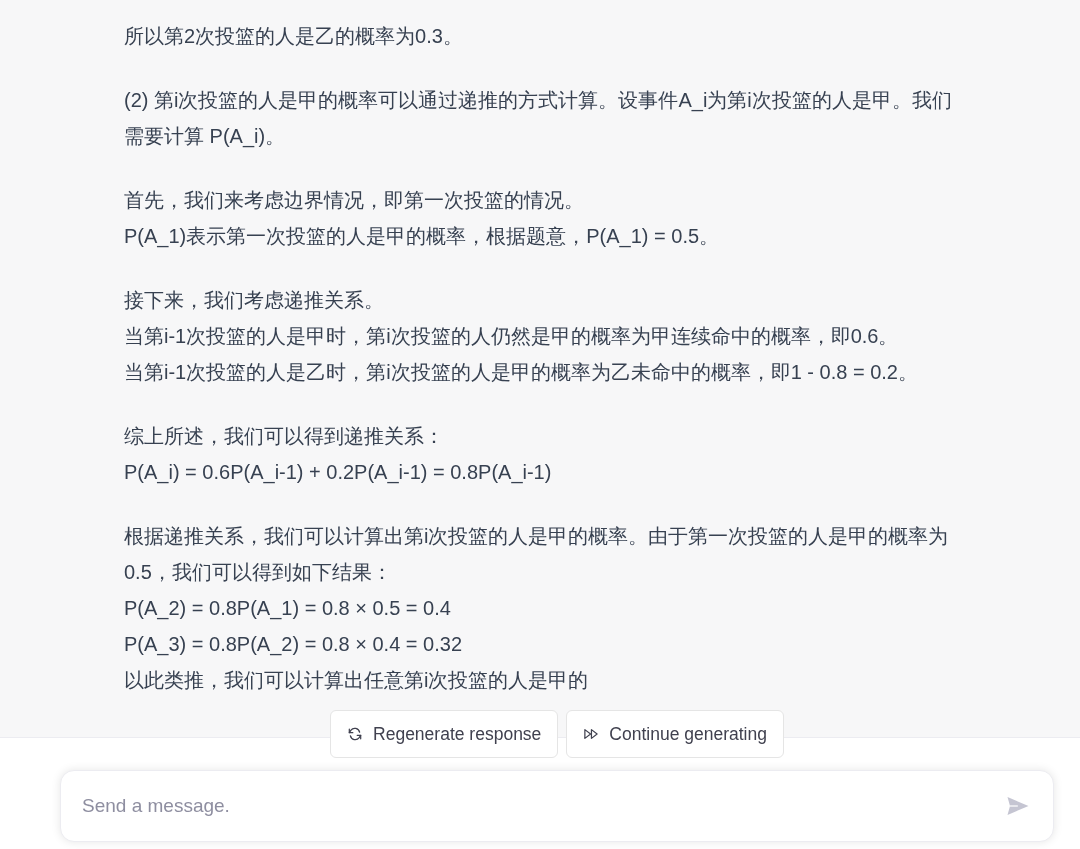 The height and width of the screenshot is (849, 1080). I want to click on message-text: 首先，我们来考虑边界情况，即第一次投篮的情况。, so click(354, 200).